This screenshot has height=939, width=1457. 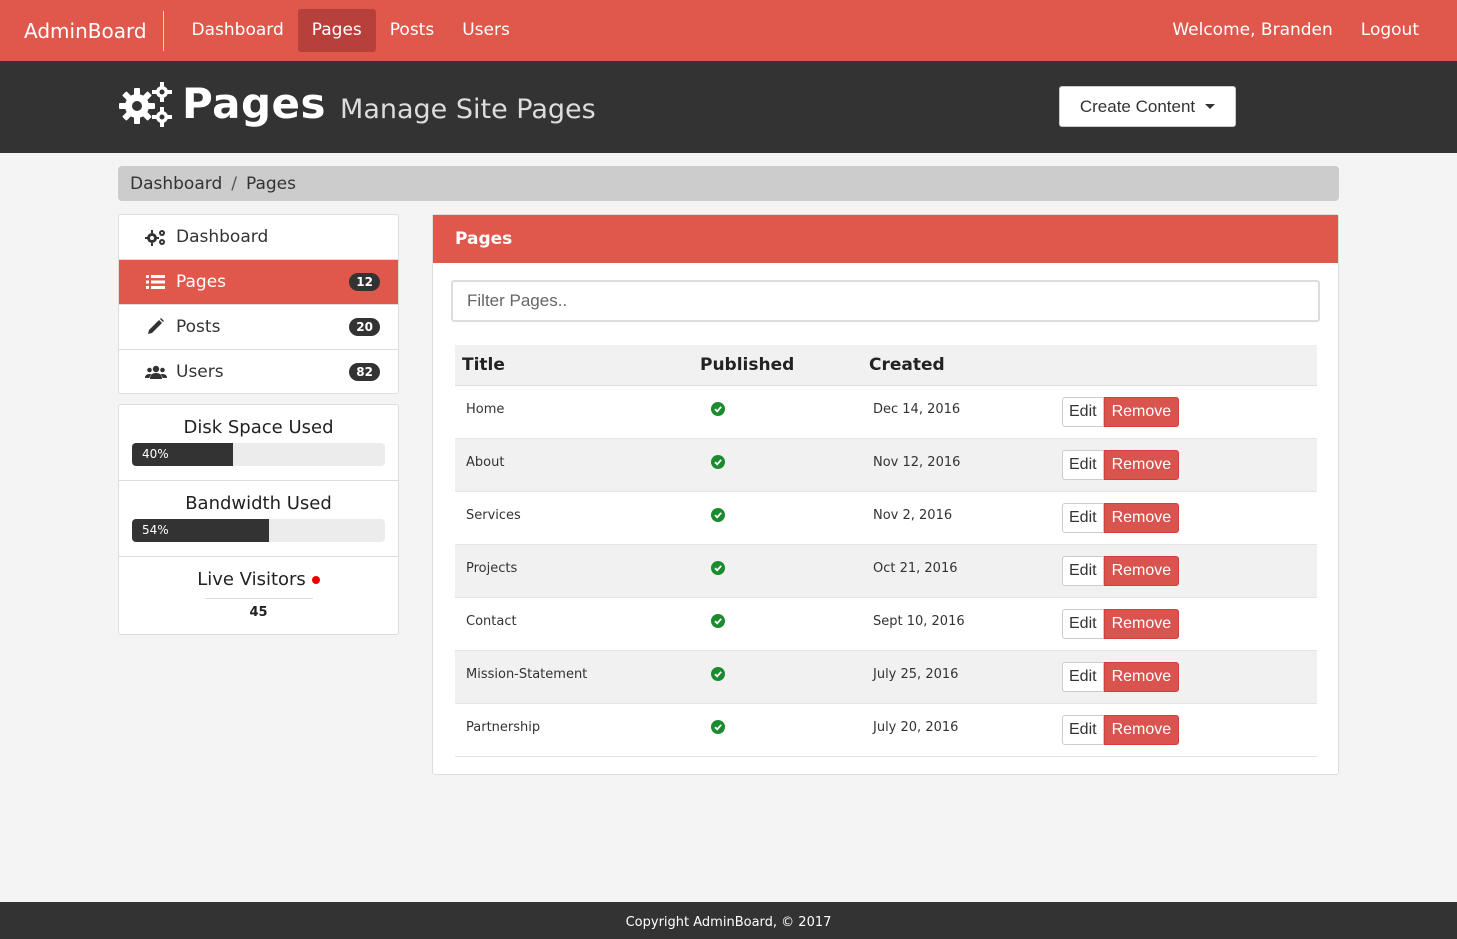 I want to click on live-visitors-title: Live Visitors, so click(x=251, y=579).